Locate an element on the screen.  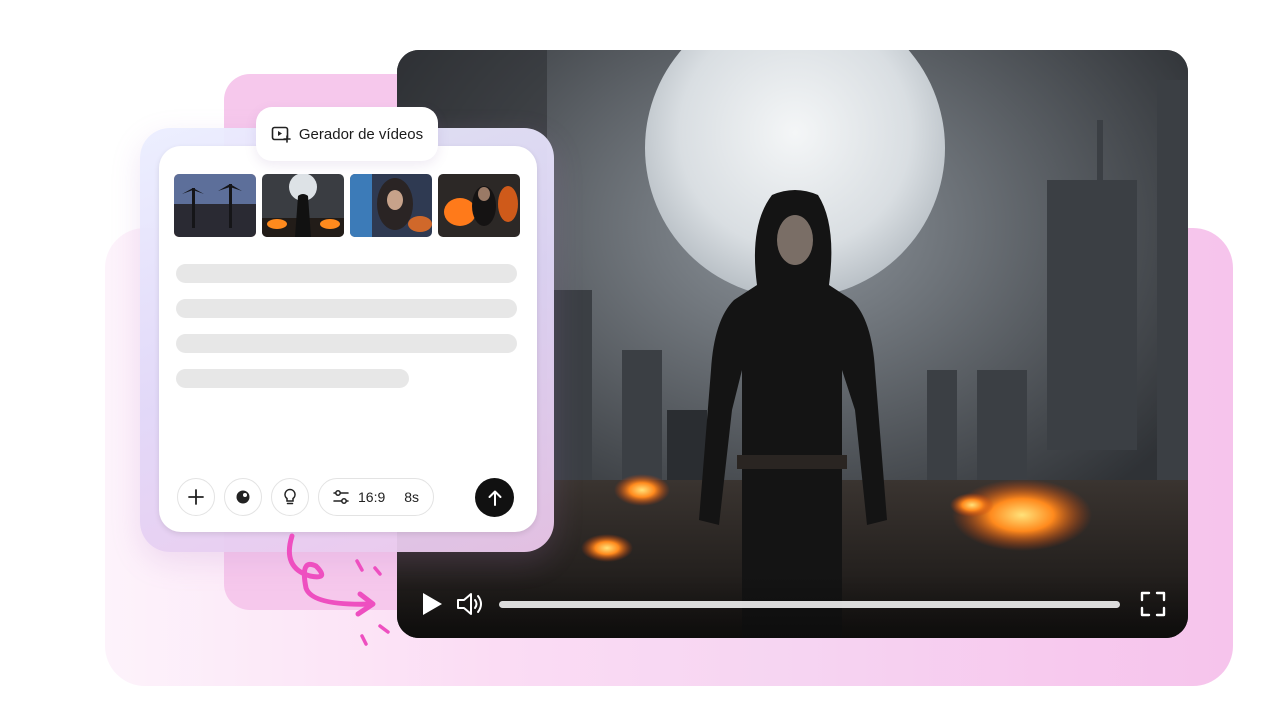
play-icon is located at coordinates (432, 604).